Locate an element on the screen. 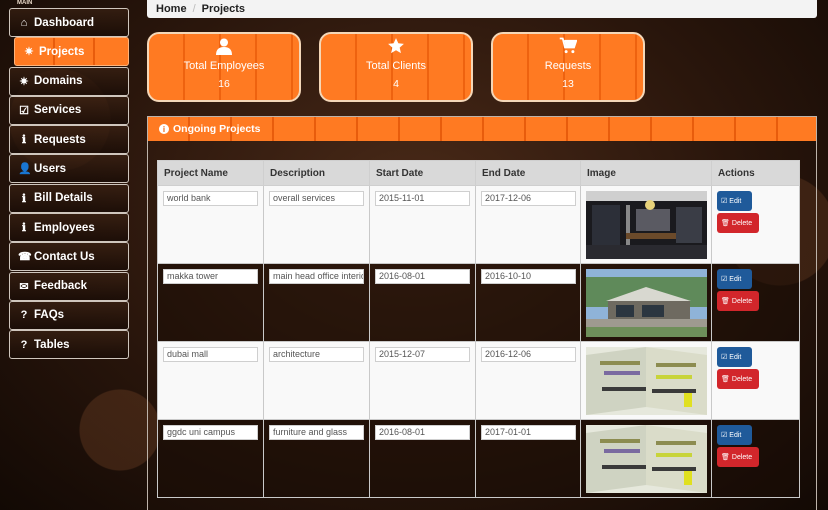 This screenshot has height=510, width=828. user-icon: 👤 is located at coordinates (25, 169).